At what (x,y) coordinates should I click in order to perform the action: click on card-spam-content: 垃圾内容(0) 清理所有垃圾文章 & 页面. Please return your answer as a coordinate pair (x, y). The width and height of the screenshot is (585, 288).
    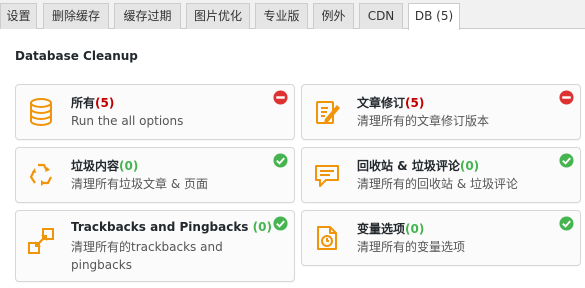
    Looking at the image, I should click on (155, 175).